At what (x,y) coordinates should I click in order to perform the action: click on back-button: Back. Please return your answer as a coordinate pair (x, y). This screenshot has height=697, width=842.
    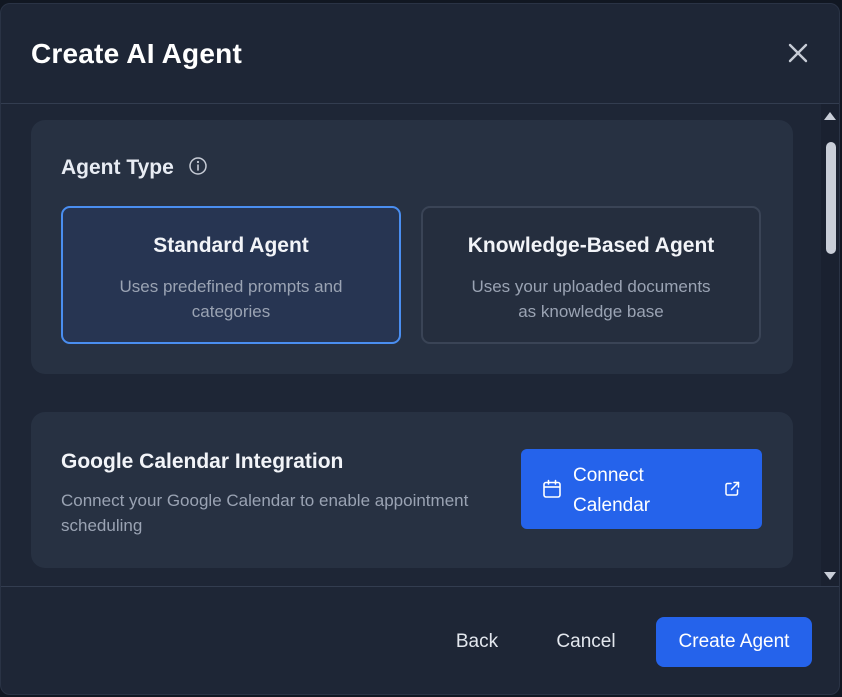
    Looking at the image, I should click on (477, 642).